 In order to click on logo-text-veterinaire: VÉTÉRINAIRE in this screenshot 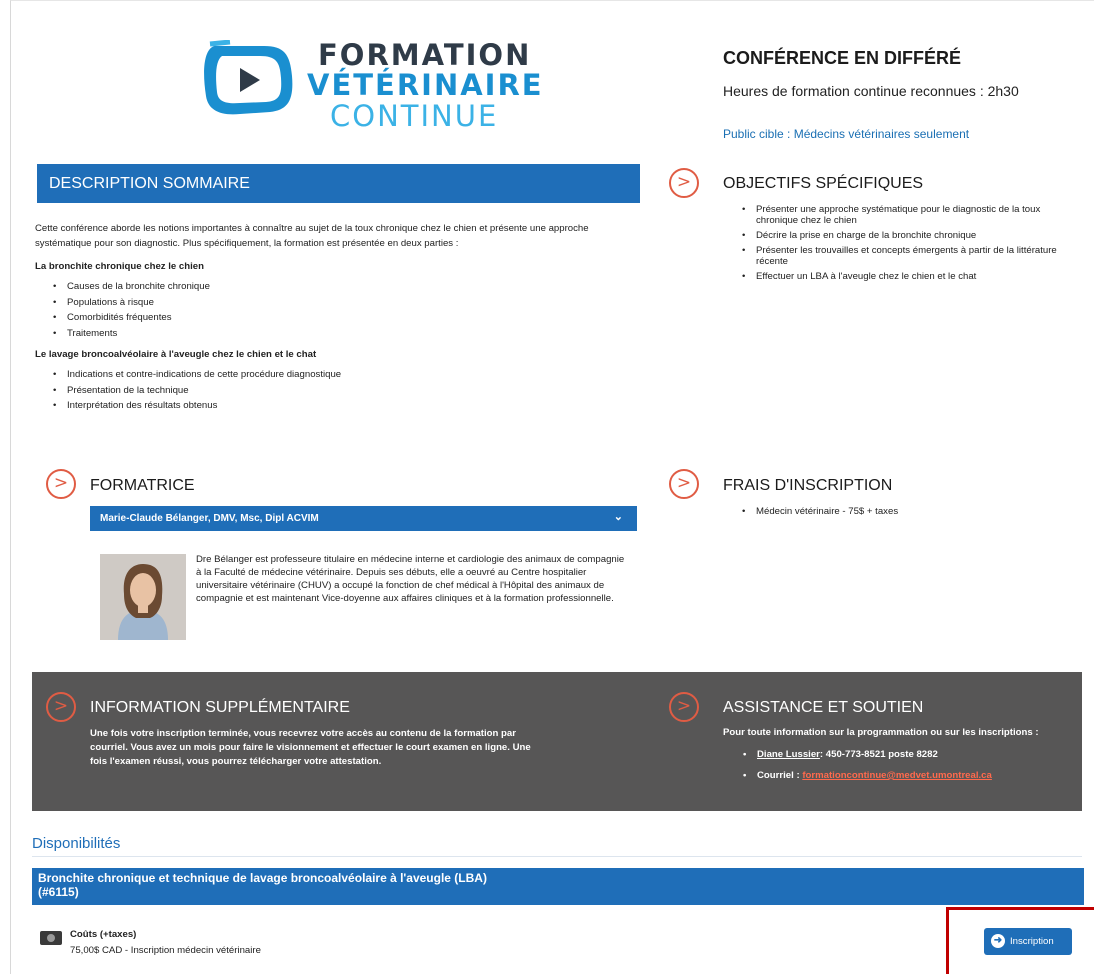, I will do `click(425, 85)`.